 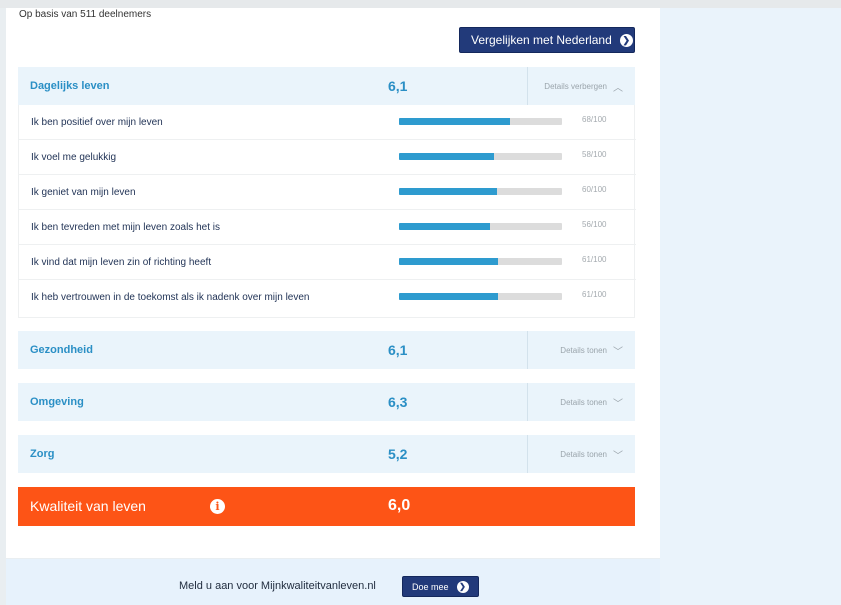 I want to click on details-toggle: Details verbergen ︿, so click(x=581, y=86).